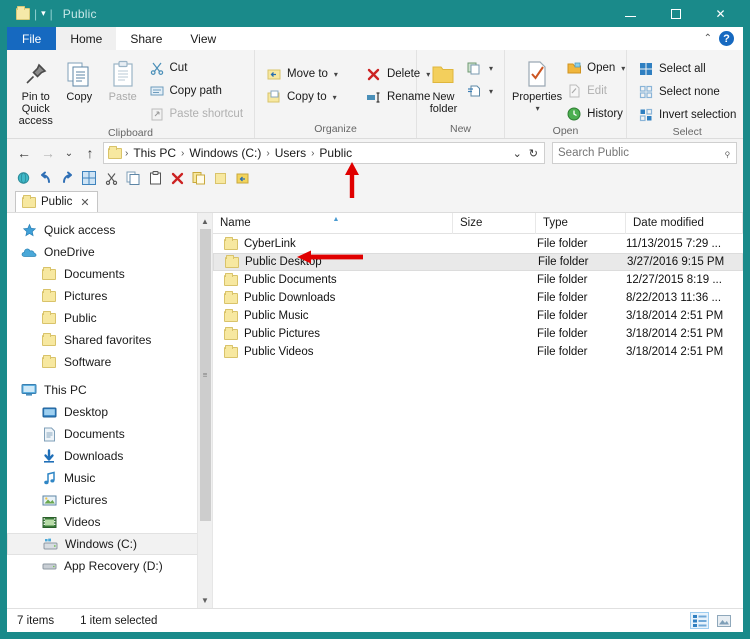  I want to click on help-icon: ?, so click(726, 38).